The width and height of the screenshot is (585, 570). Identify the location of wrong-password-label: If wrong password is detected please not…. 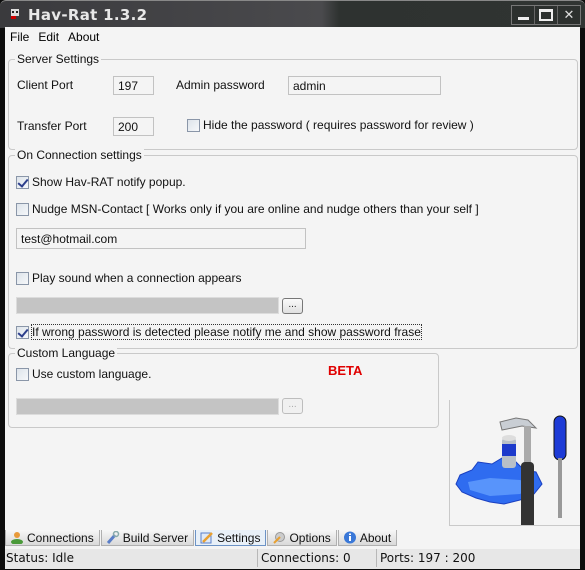
(226, 332).